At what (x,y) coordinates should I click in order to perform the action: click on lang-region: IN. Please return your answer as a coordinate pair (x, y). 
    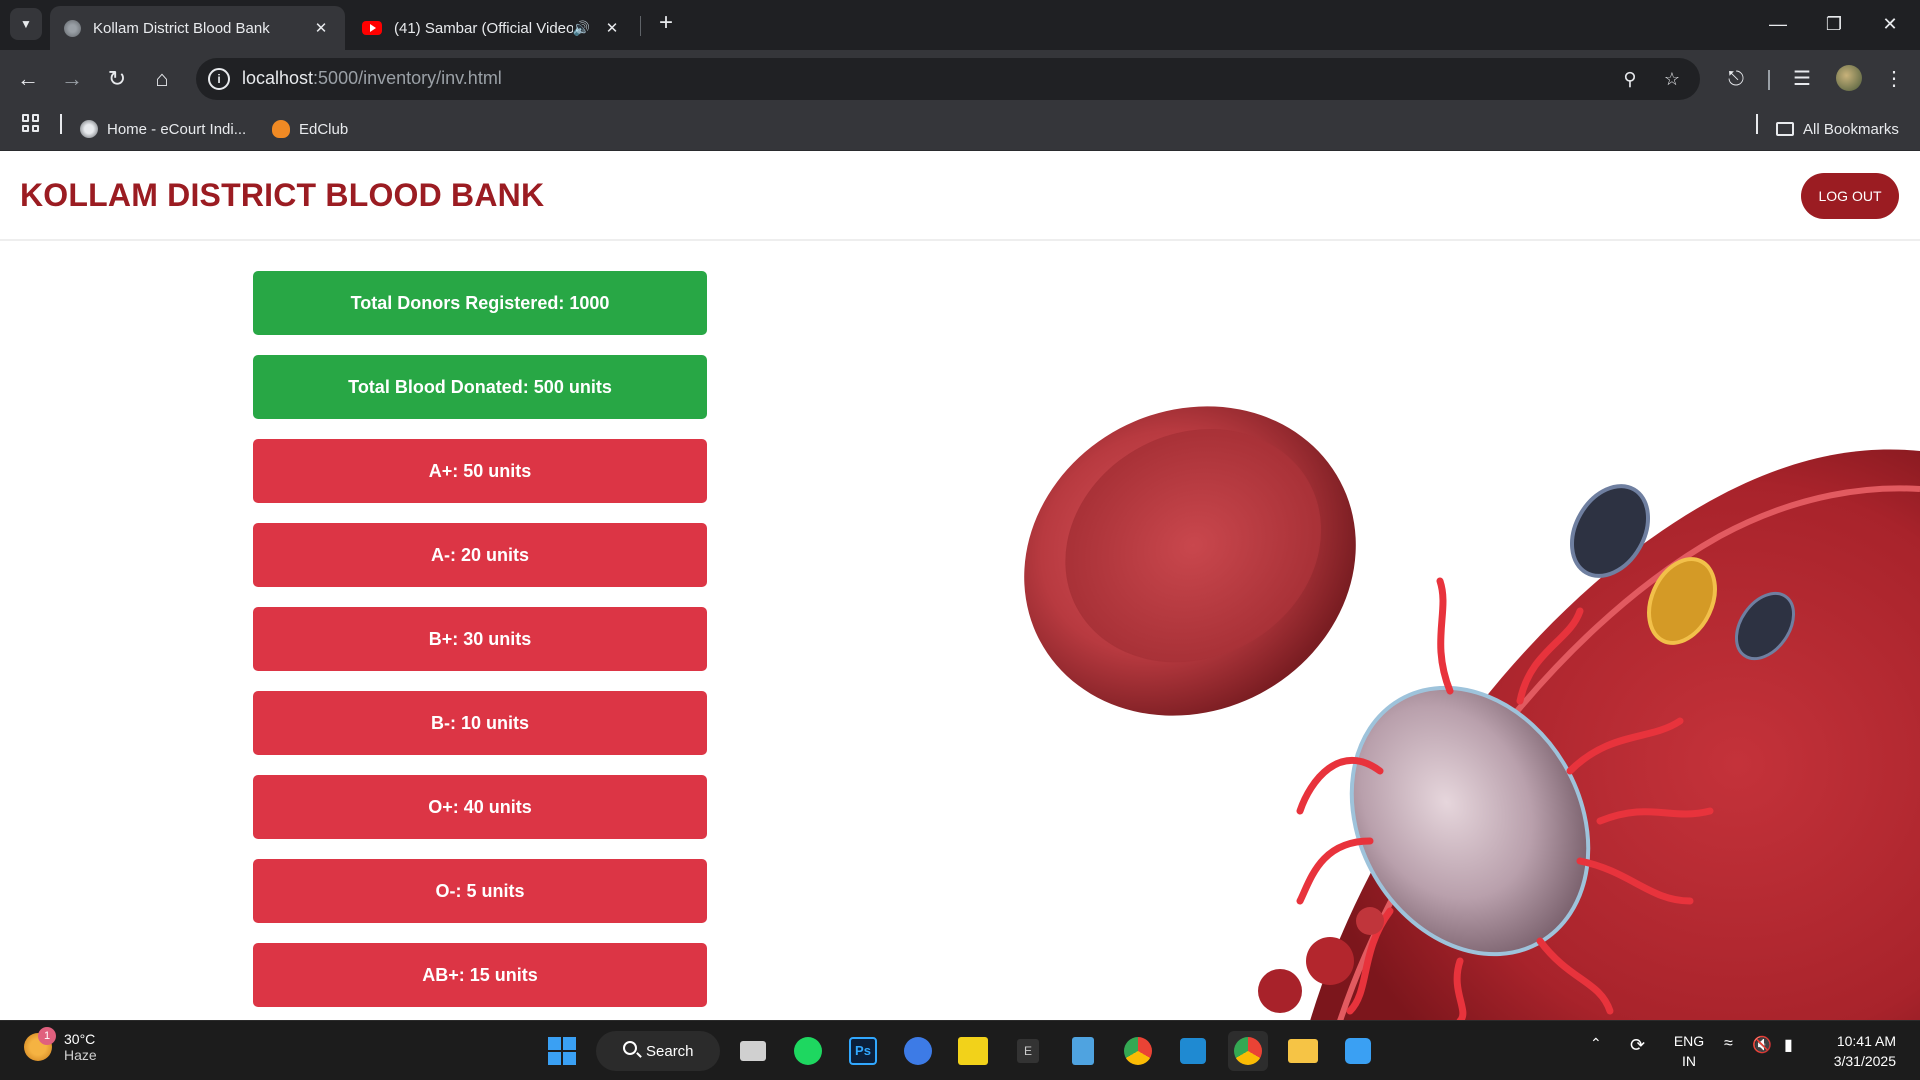
    Looking at the image, I should click on (1689, 1061).